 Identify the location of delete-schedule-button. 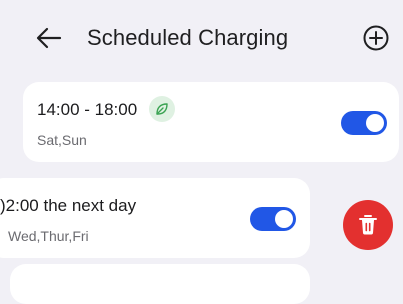
(368, 225).